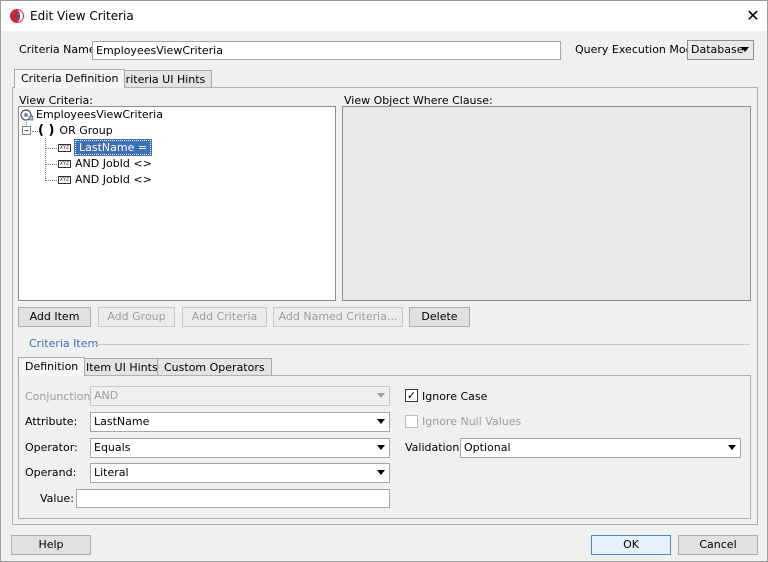 This screenshot has height=562, width=768. I want to click on validation-label: Validation:, so click(434, 447).